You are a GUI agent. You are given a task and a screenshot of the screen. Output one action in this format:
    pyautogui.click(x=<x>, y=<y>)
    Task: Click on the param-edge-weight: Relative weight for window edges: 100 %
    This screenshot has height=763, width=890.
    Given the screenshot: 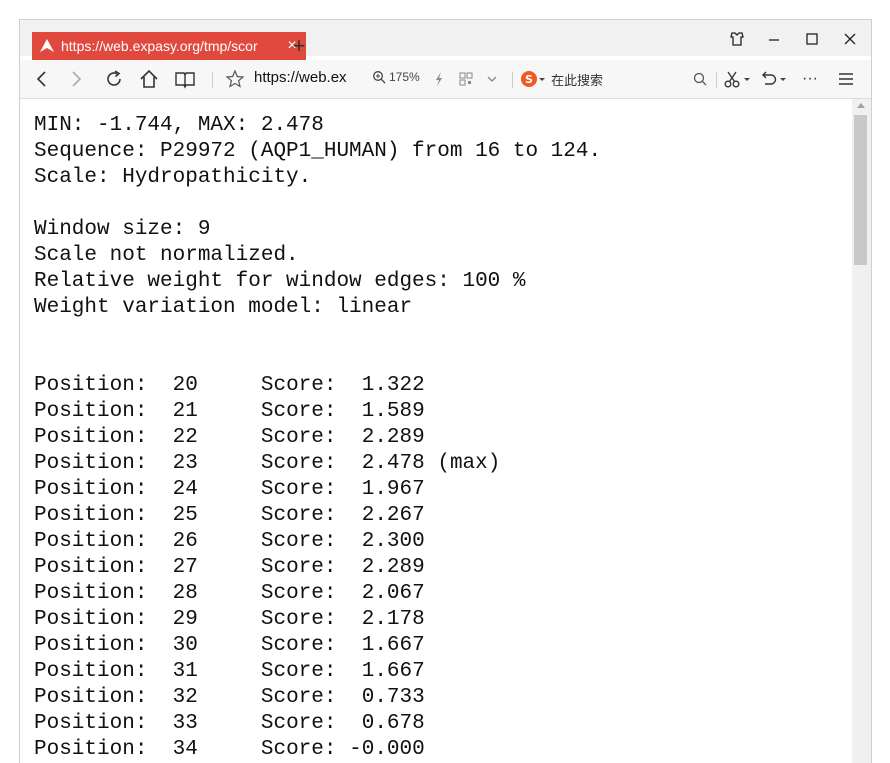 What is the action you would take?
    pyautogui.click(x=280, y=281)
    